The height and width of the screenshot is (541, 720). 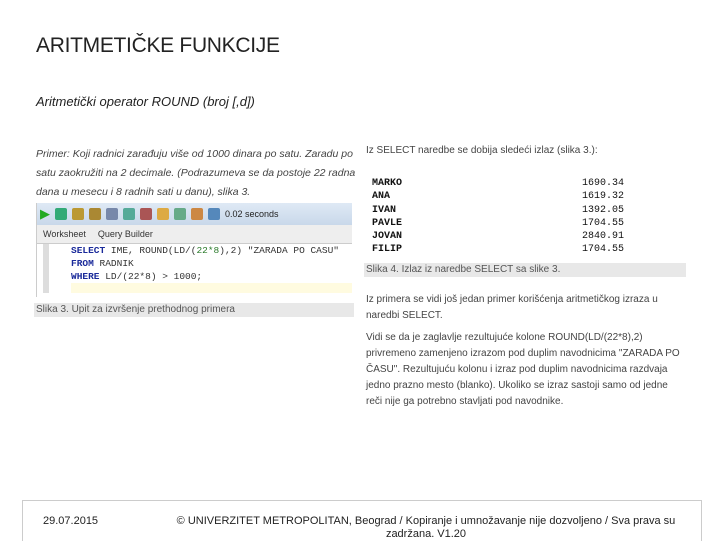 What do you see at coordinates (602, 197) in the screenshot?
I see `result-value: 1619.32` at bounding box center [602, 197].